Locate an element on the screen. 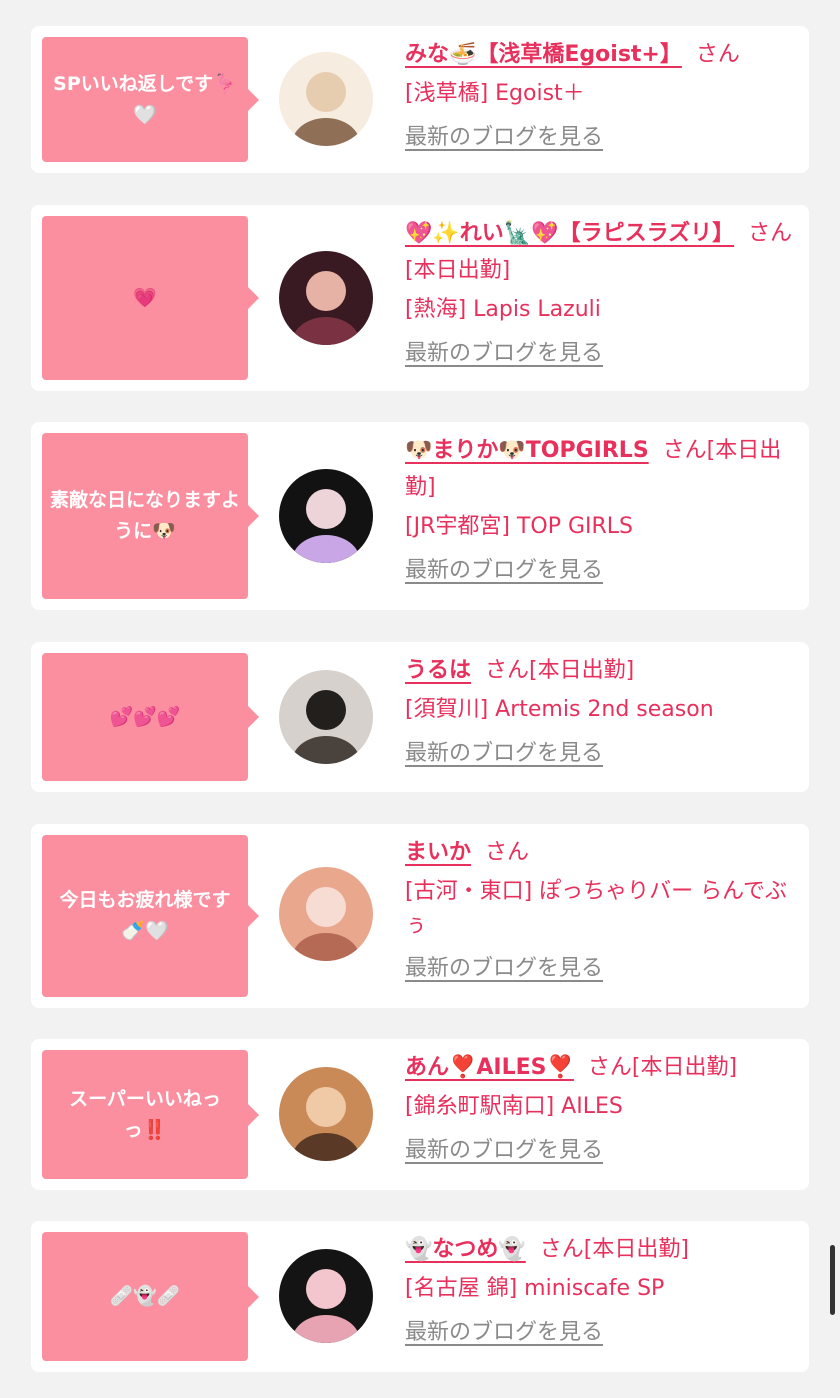 This screenshot has height=1398, width=840. message-bubble: 🩹👻🩹 is located at coordinates (150, 1296).